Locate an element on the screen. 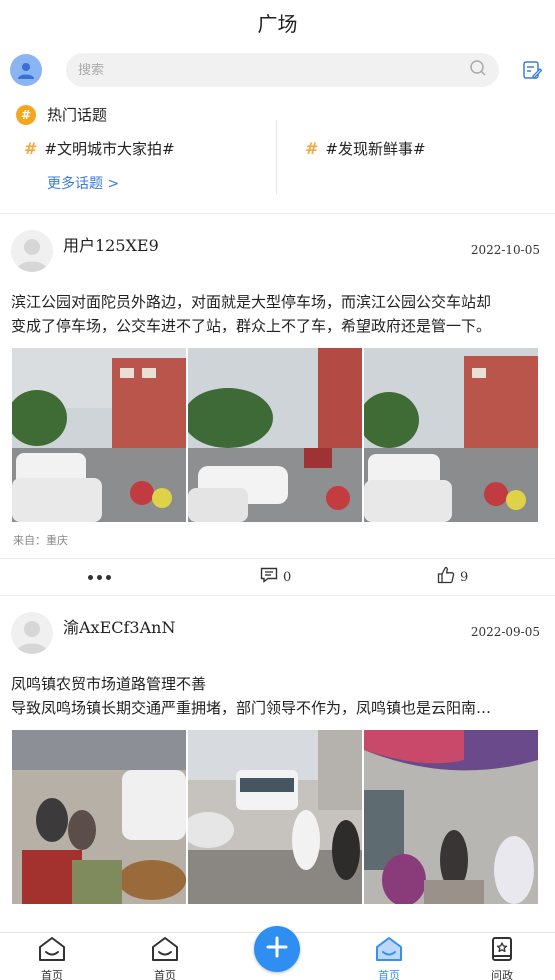 This screenshot has height=980, width=555. topic-item: # #发现新鲜事# is located at coordinates (365, 148).